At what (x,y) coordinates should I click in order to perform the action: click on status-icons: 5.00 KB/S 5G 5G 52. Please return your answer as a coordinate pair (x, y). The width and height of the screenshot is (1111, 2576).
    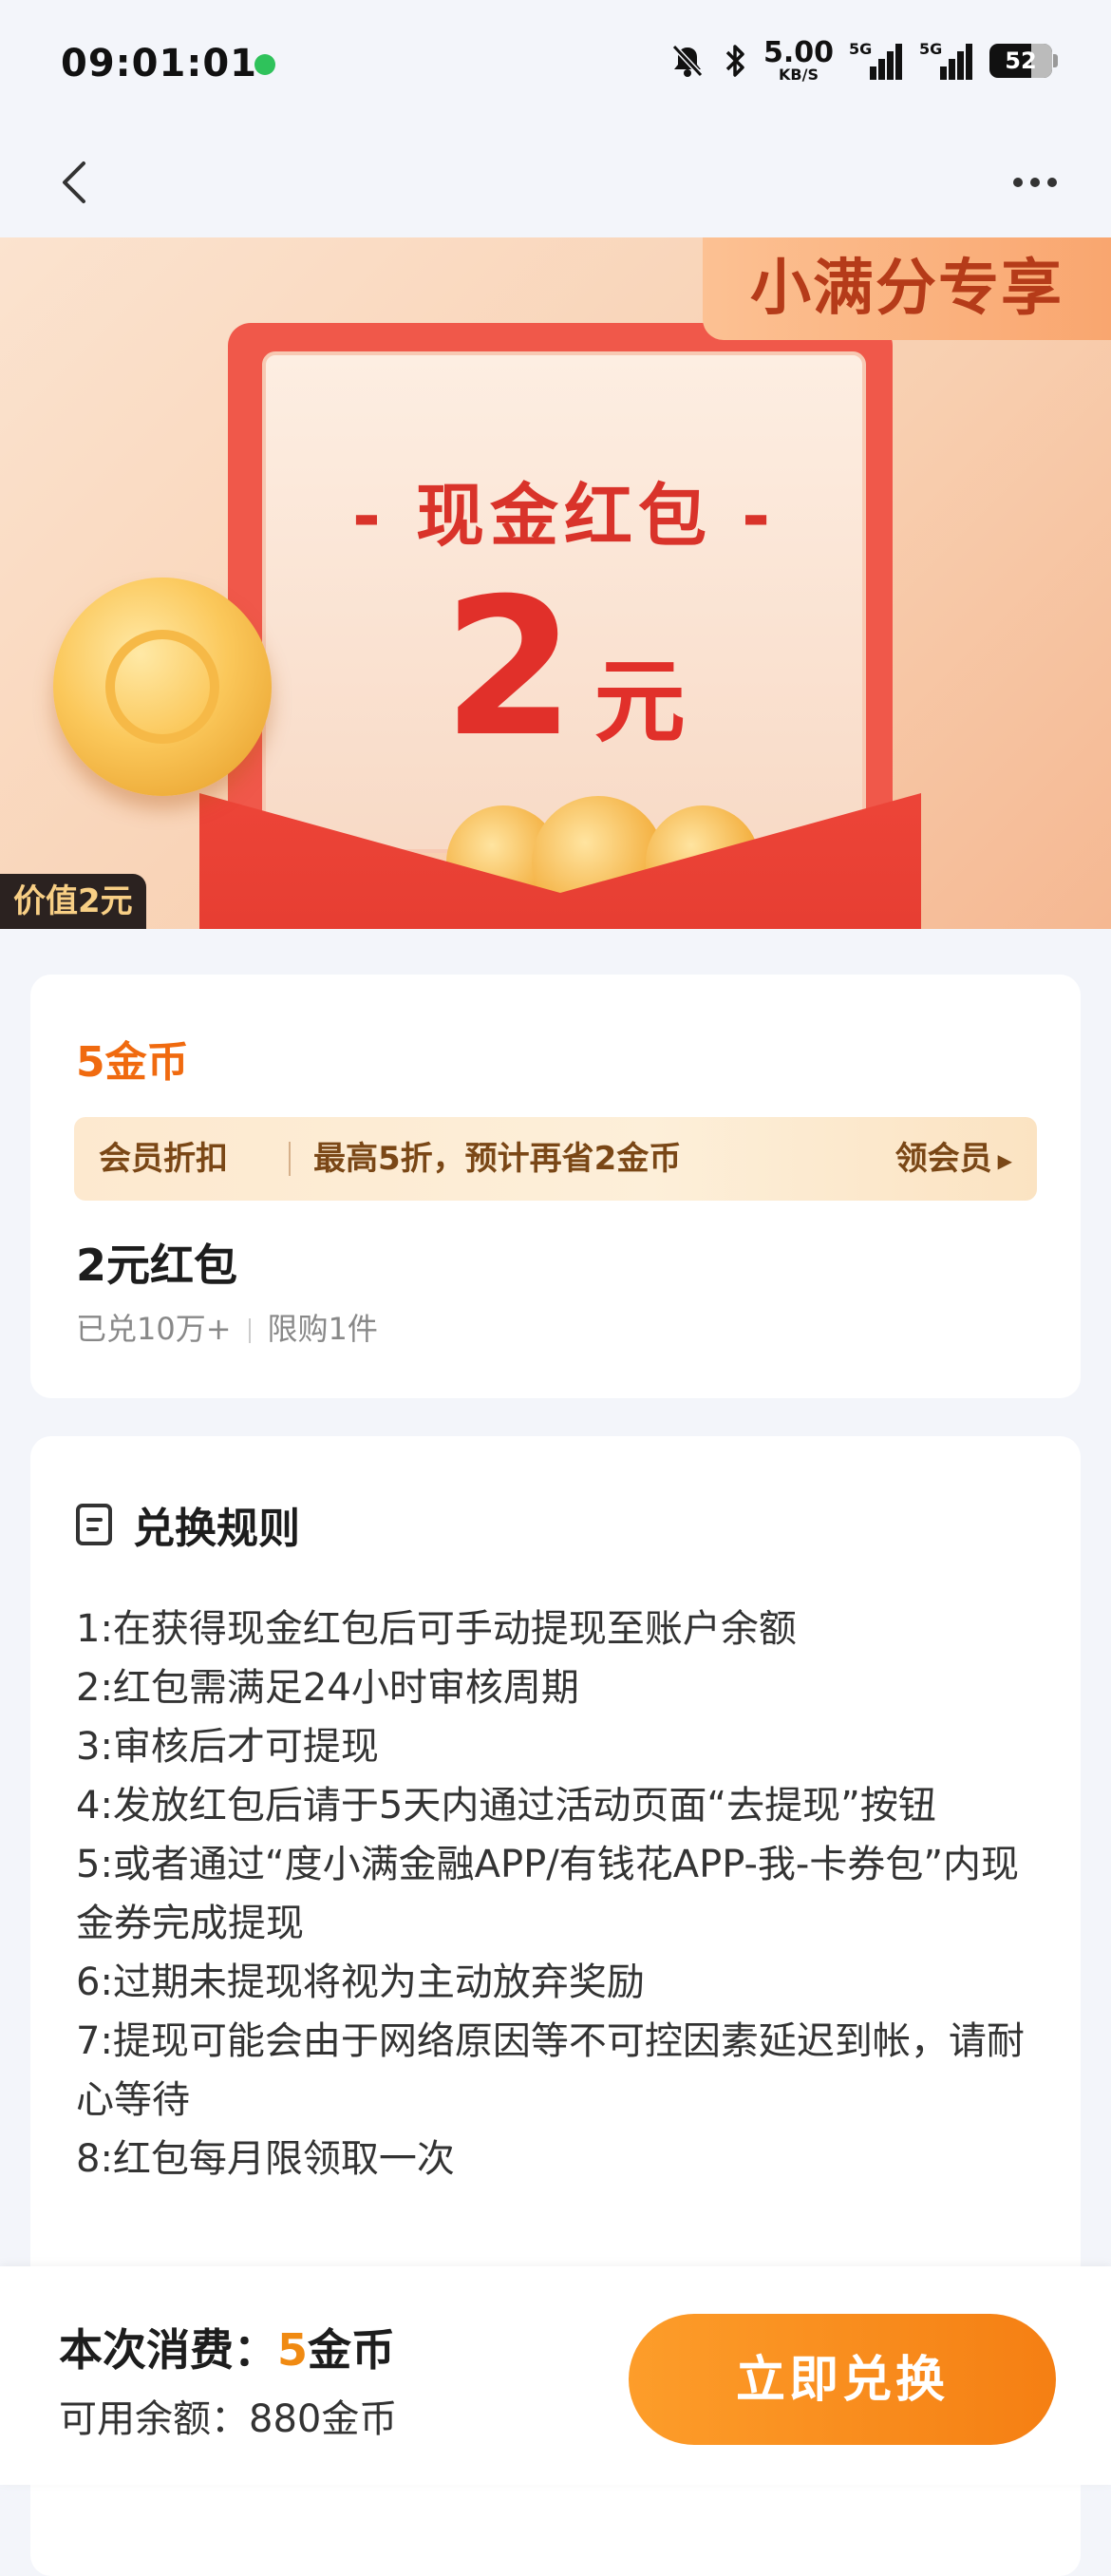
    Looking at the image, I should click on (863, 60).